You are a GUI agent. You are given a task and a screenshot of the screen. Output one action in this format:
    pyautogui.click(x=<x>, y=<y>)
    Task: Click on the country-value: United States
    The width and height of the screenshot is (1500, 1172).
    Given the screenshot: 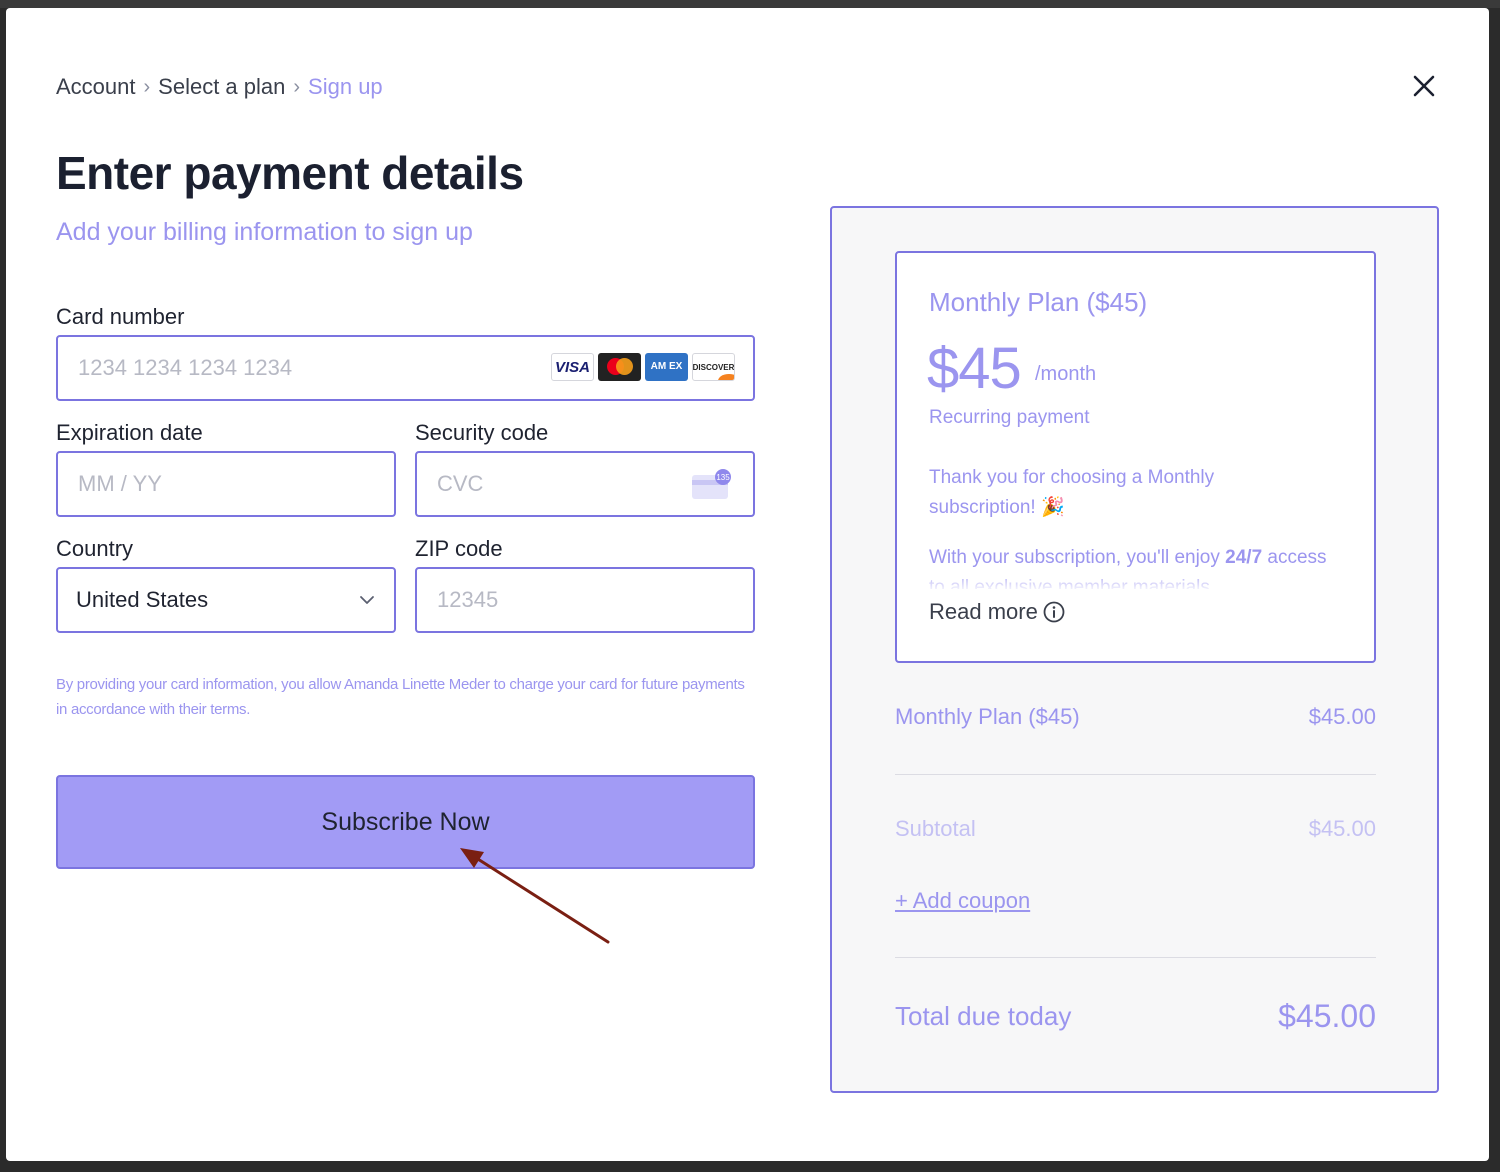 What is the action you would take?
    pyautogui.click(x=142, y=599)
    